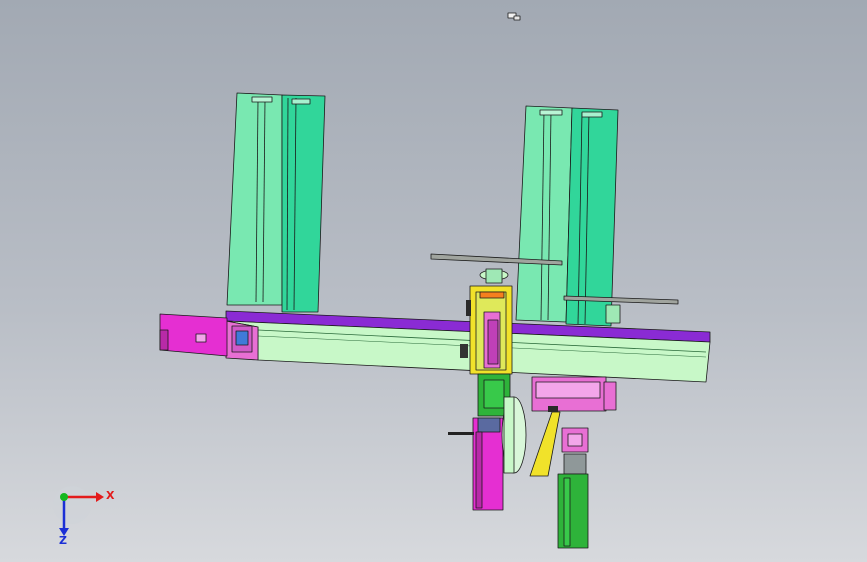  What do you see at coordinates (110, 495) in the screenshot?
I see `x-axis-label: X` at bounding box center [110, 495].